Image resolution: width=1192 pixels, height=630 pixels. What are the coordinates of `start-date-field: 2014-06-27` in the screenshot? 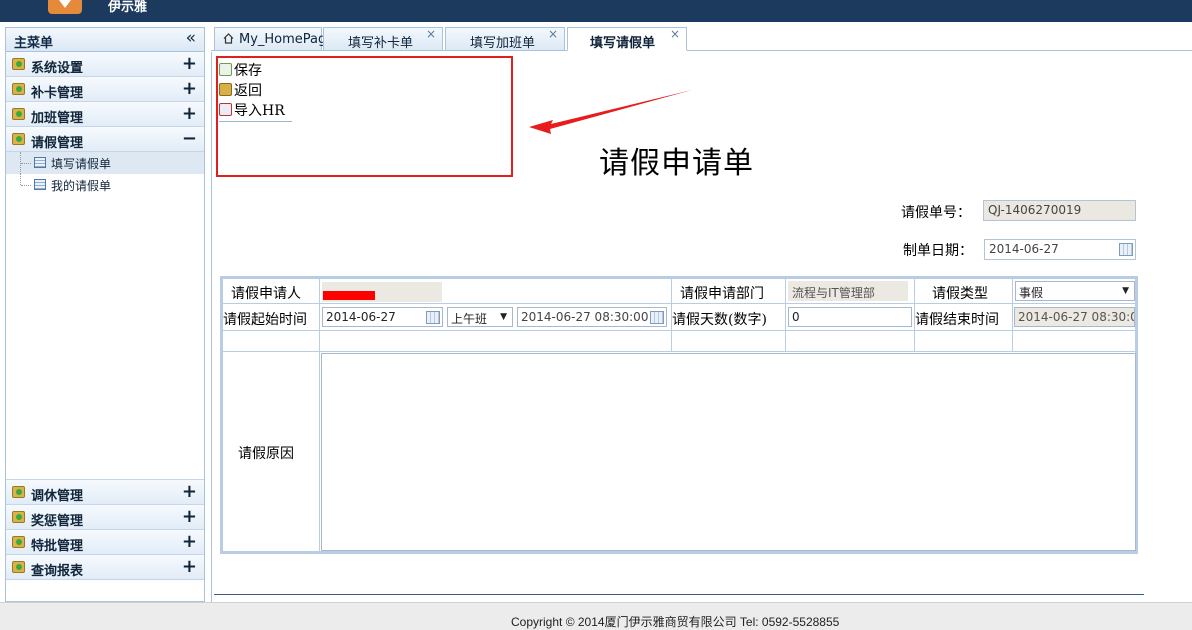 It's located at (382, 317).